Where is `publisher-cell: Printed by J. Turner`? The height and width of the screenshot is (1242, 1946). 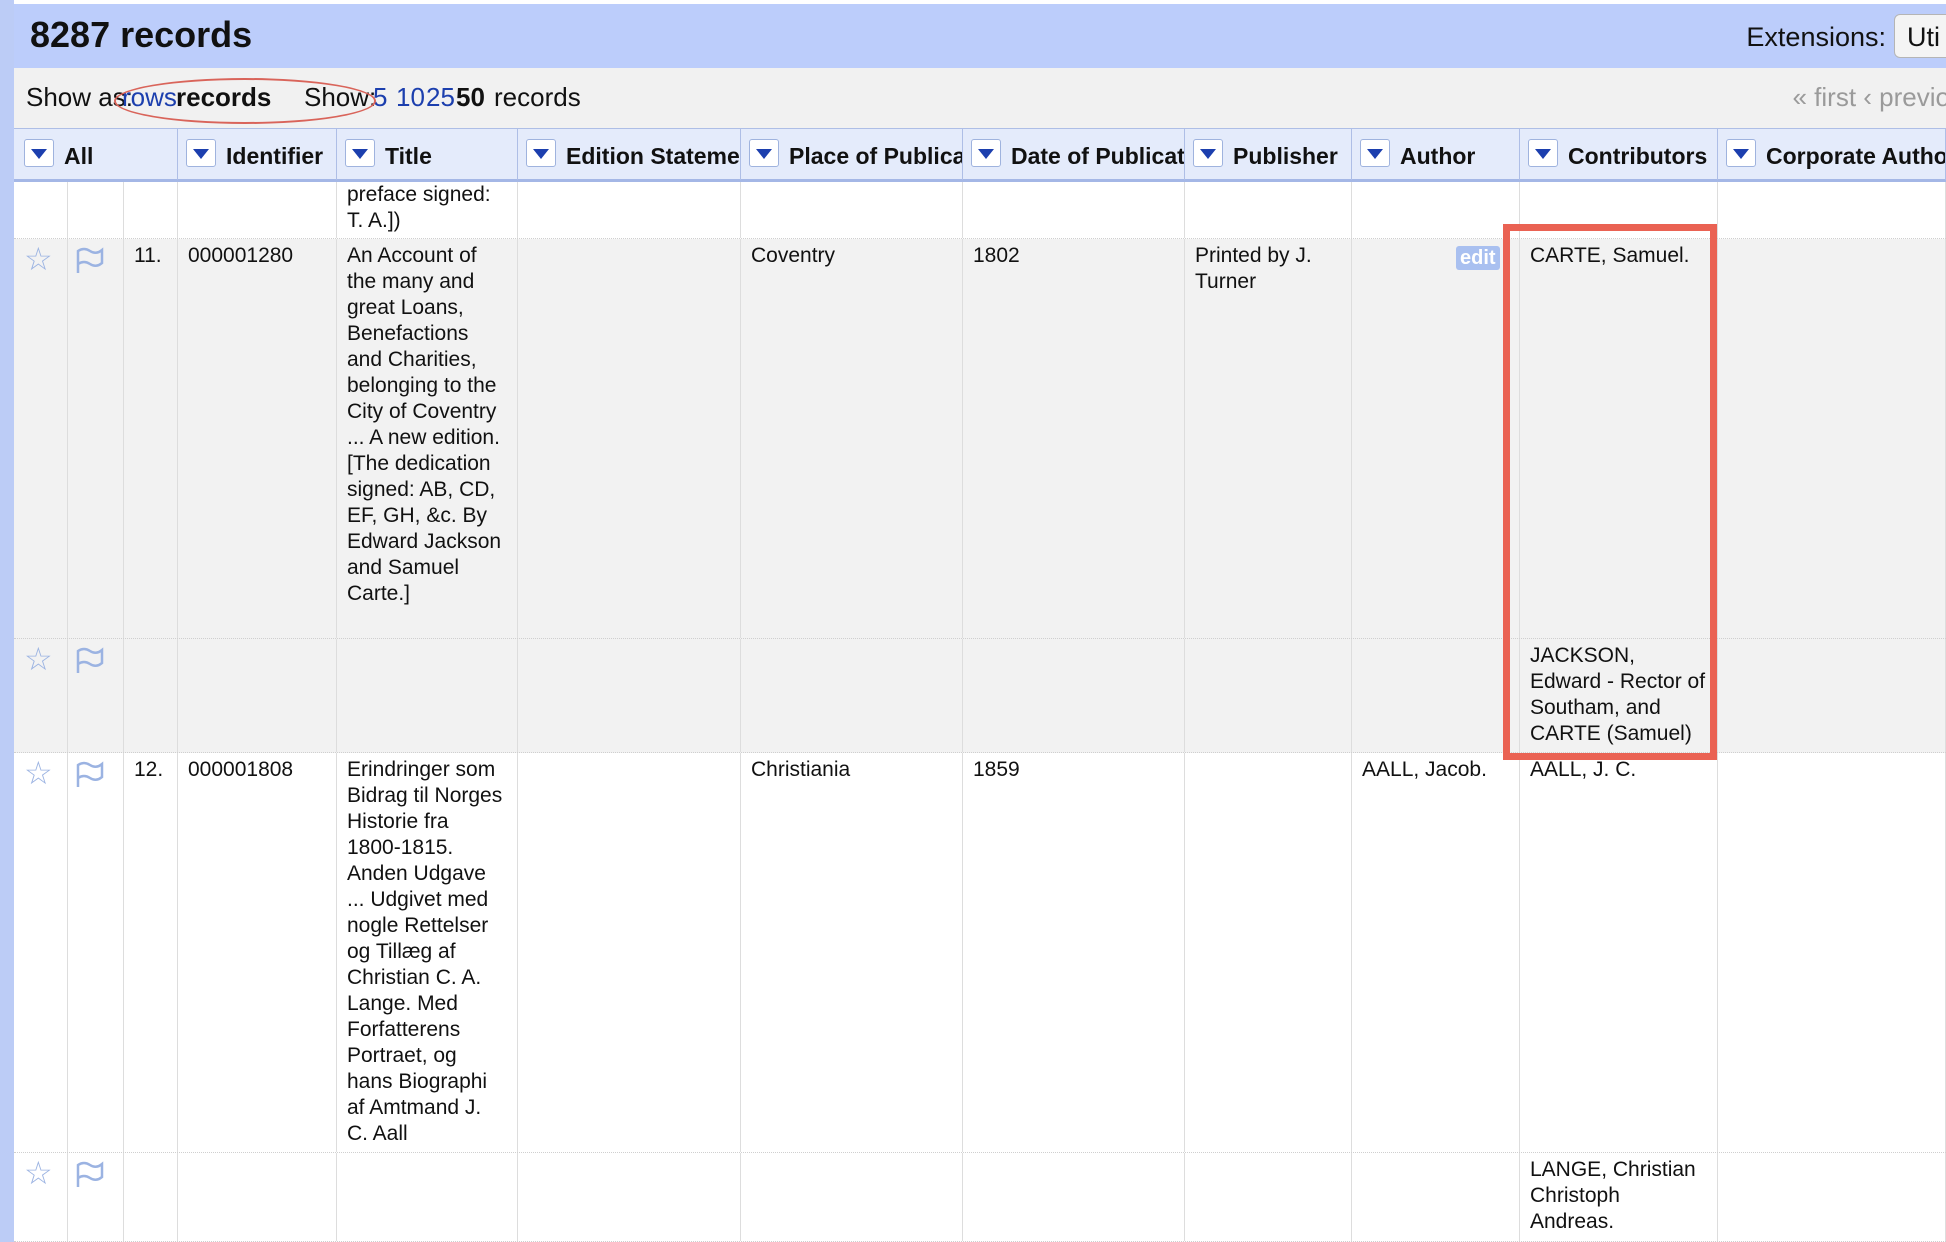 publisher-cell: Printed by J. Turner is located at coordinates (1268, 438).